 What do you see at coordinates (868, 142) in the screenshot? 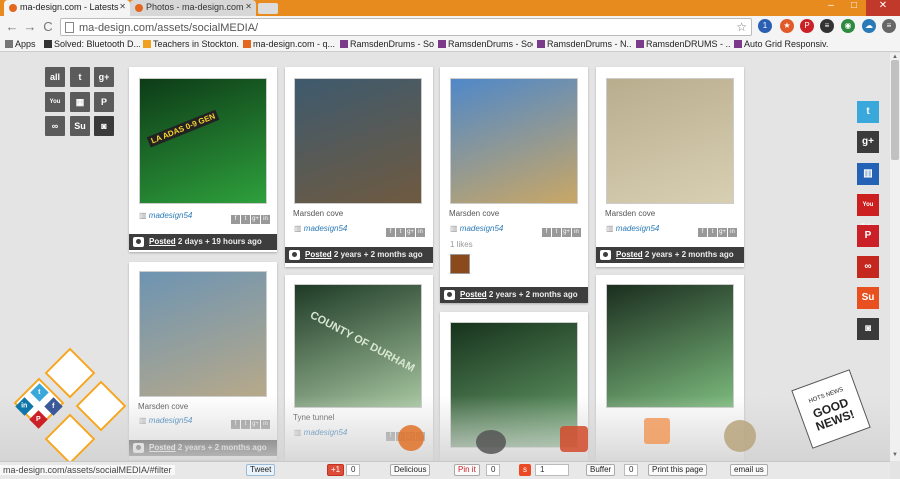
I see `rail-google-plus-icon: g+` at bounding box center [868, 142].